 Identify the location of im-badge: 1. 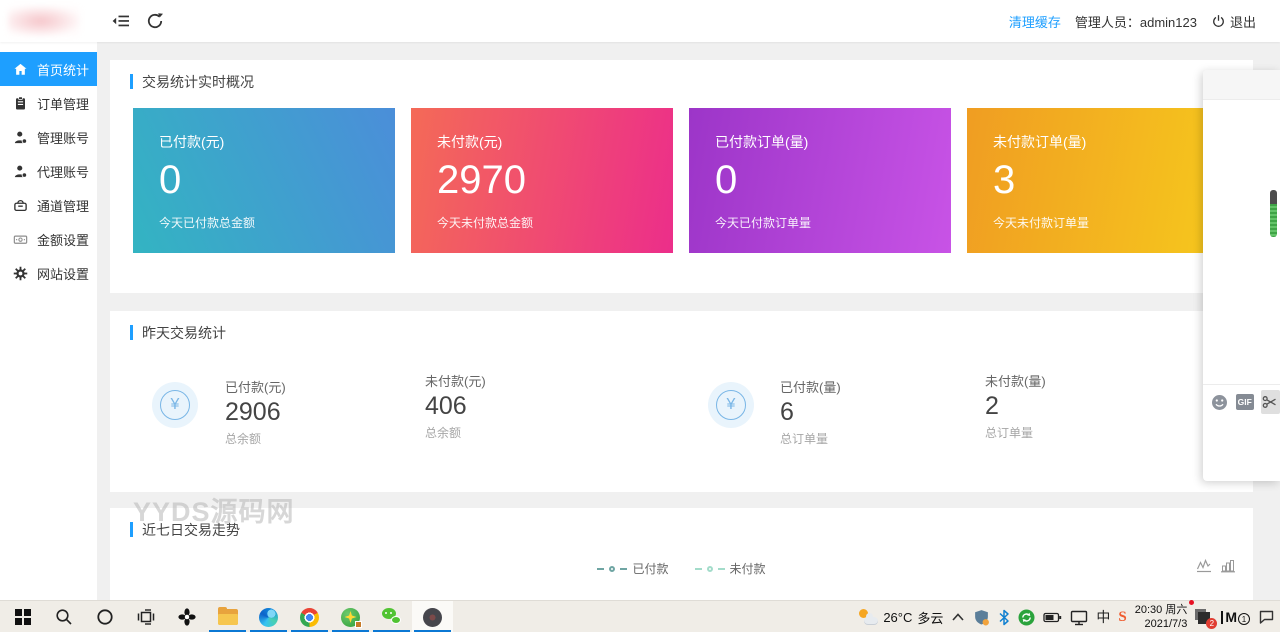
(1244, 619).